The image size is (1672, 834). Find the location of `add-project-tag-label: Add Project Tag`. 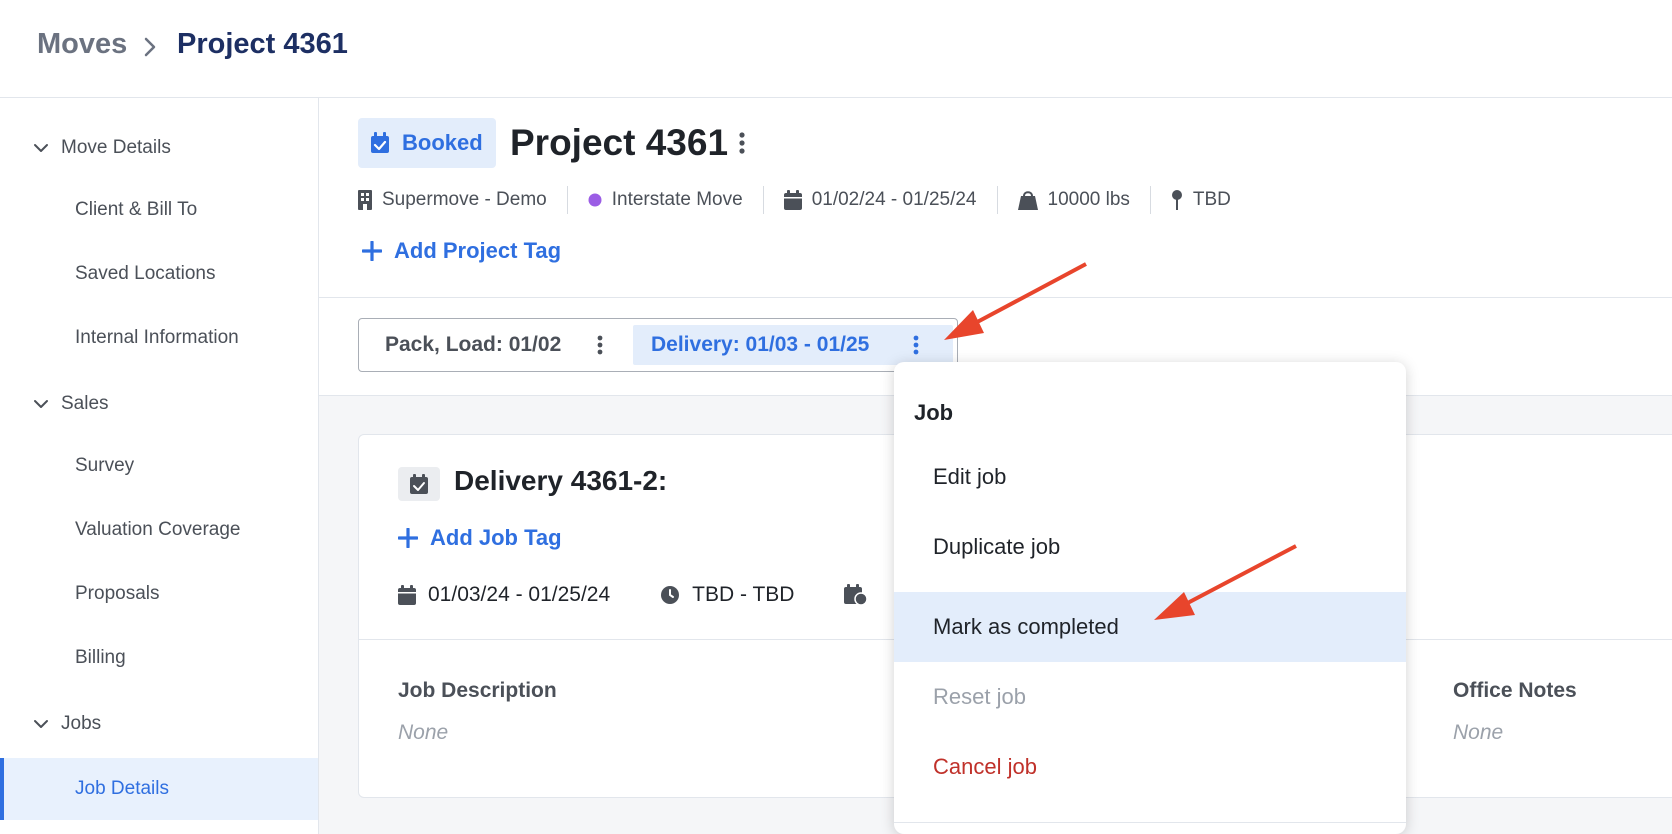

add-project-tag-label: Add Project Tag is located at coordinates (478, 250).